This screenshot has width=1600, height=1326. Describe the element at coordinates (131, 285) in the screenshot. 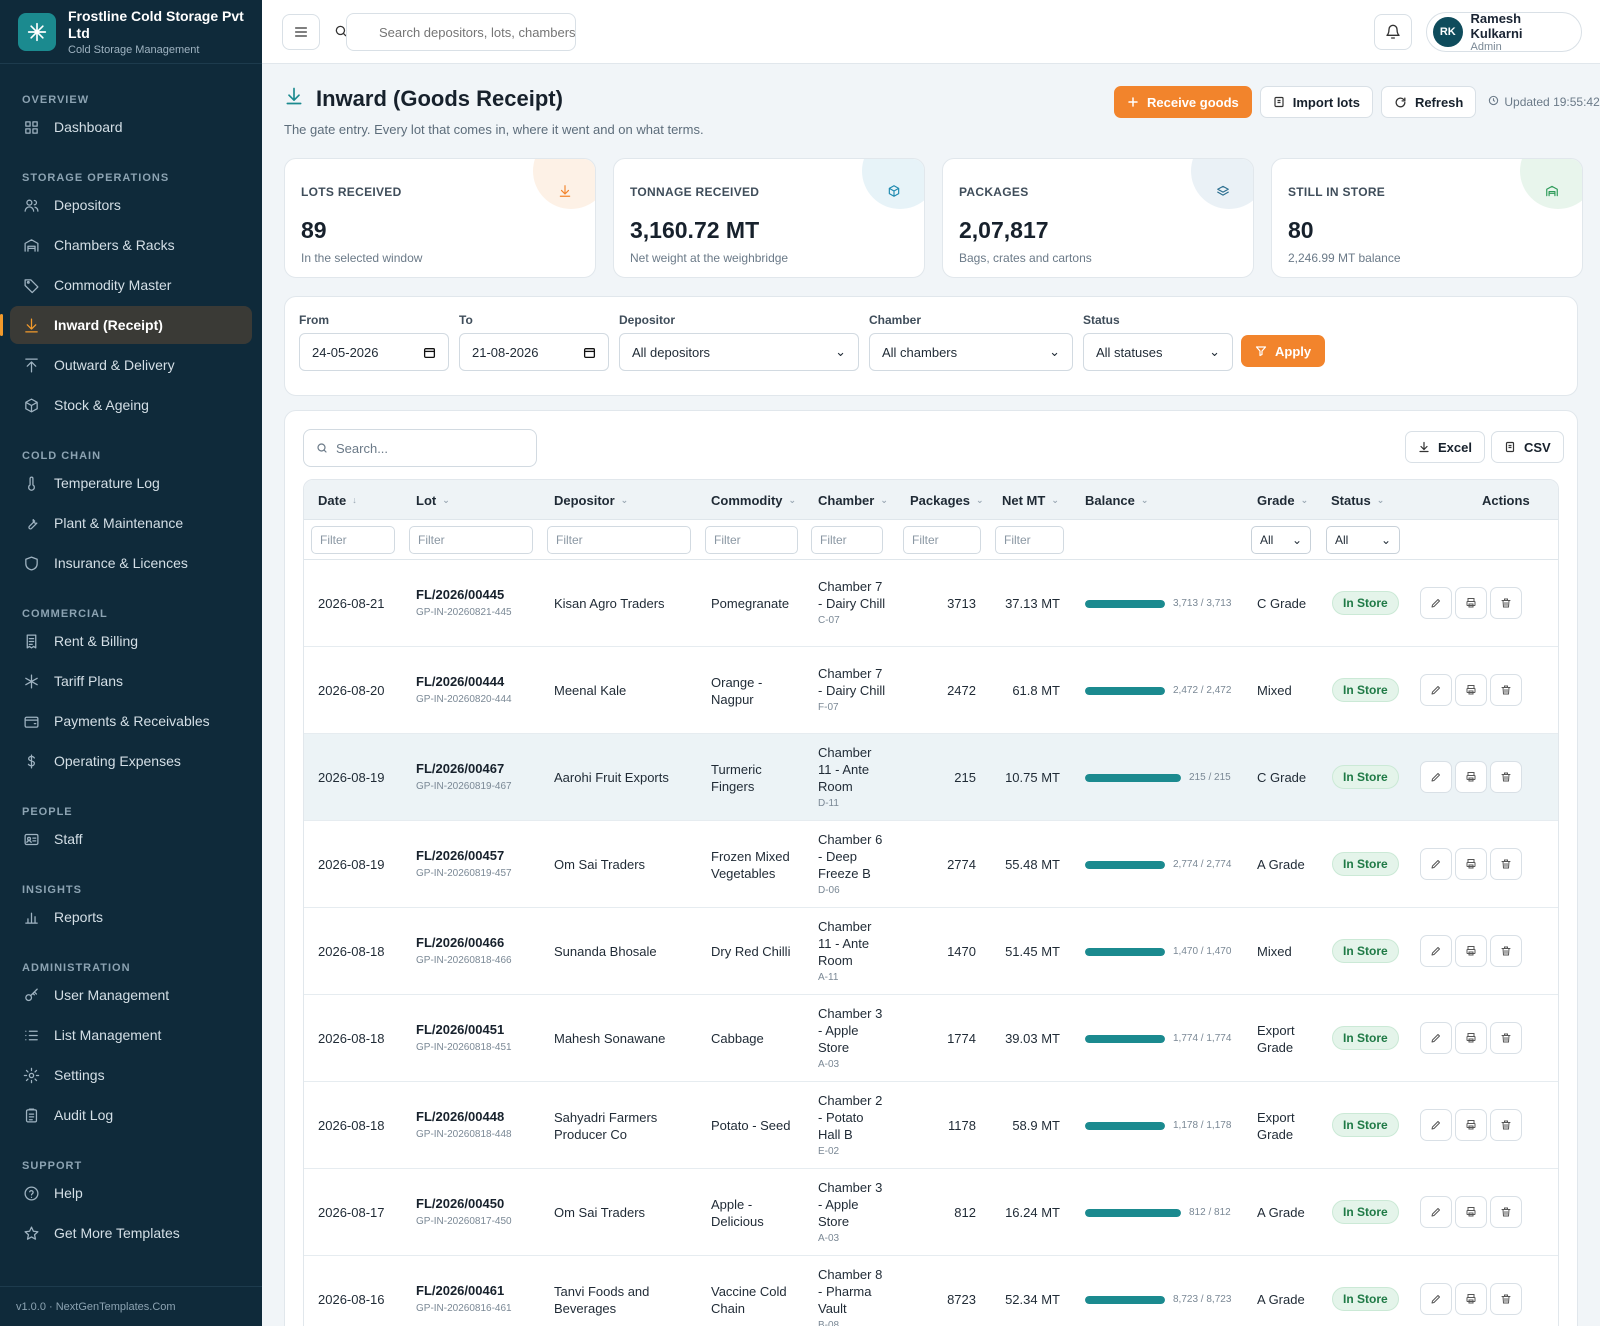

I see `sidebar-item-commodity-master: Commodity Master` at that location.